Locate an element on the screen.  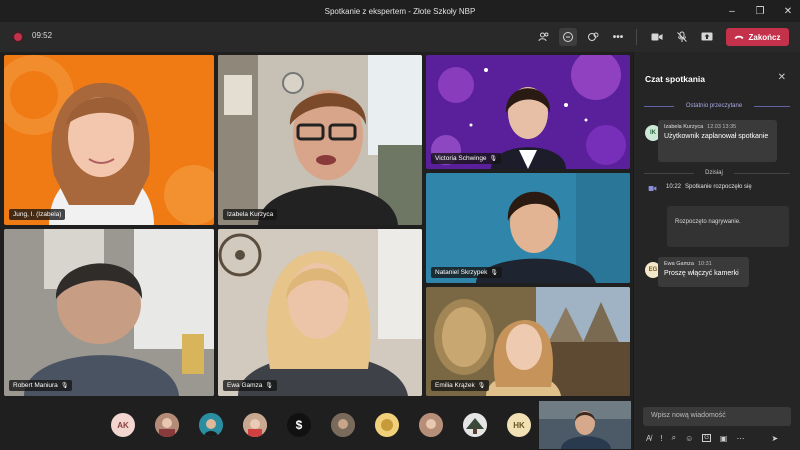
more-actions-icon: ••• is located at coordinates (618, 37).